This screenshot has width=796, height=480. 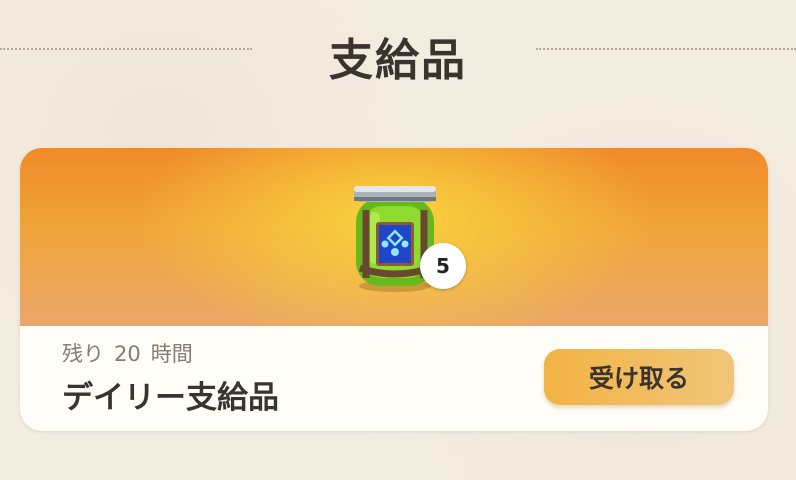 I want to click on page-title: 支給品, so click(x=398, y=60).